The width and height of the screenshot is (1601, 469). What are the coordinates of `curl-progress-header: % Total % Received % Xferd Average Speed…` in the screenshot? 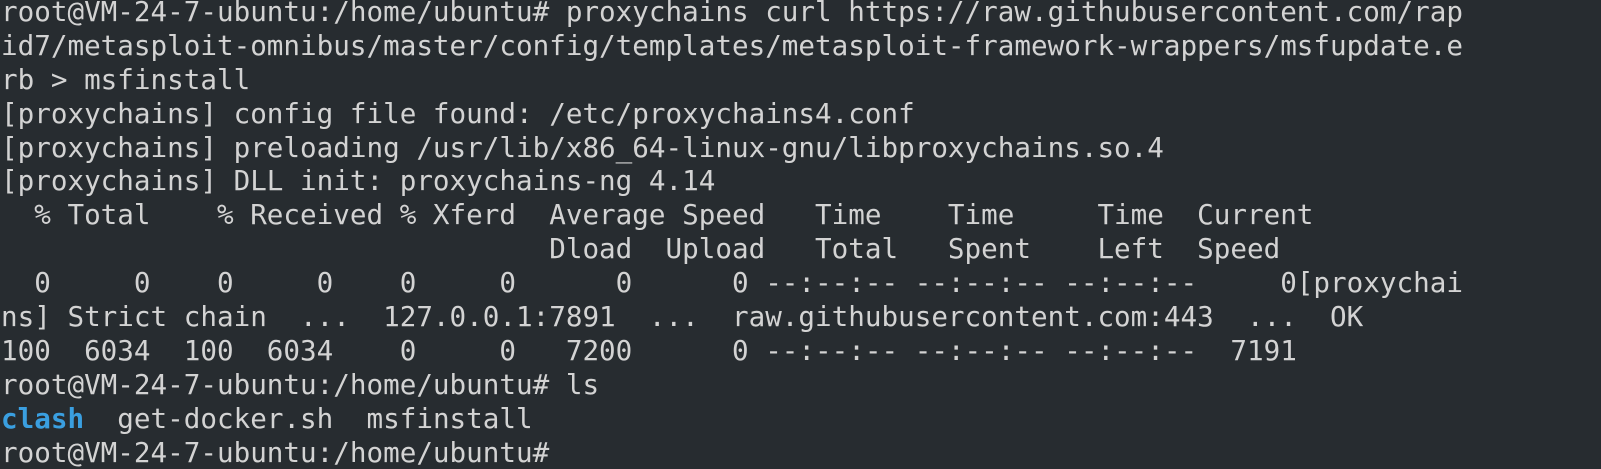 It's located at (657, 215).